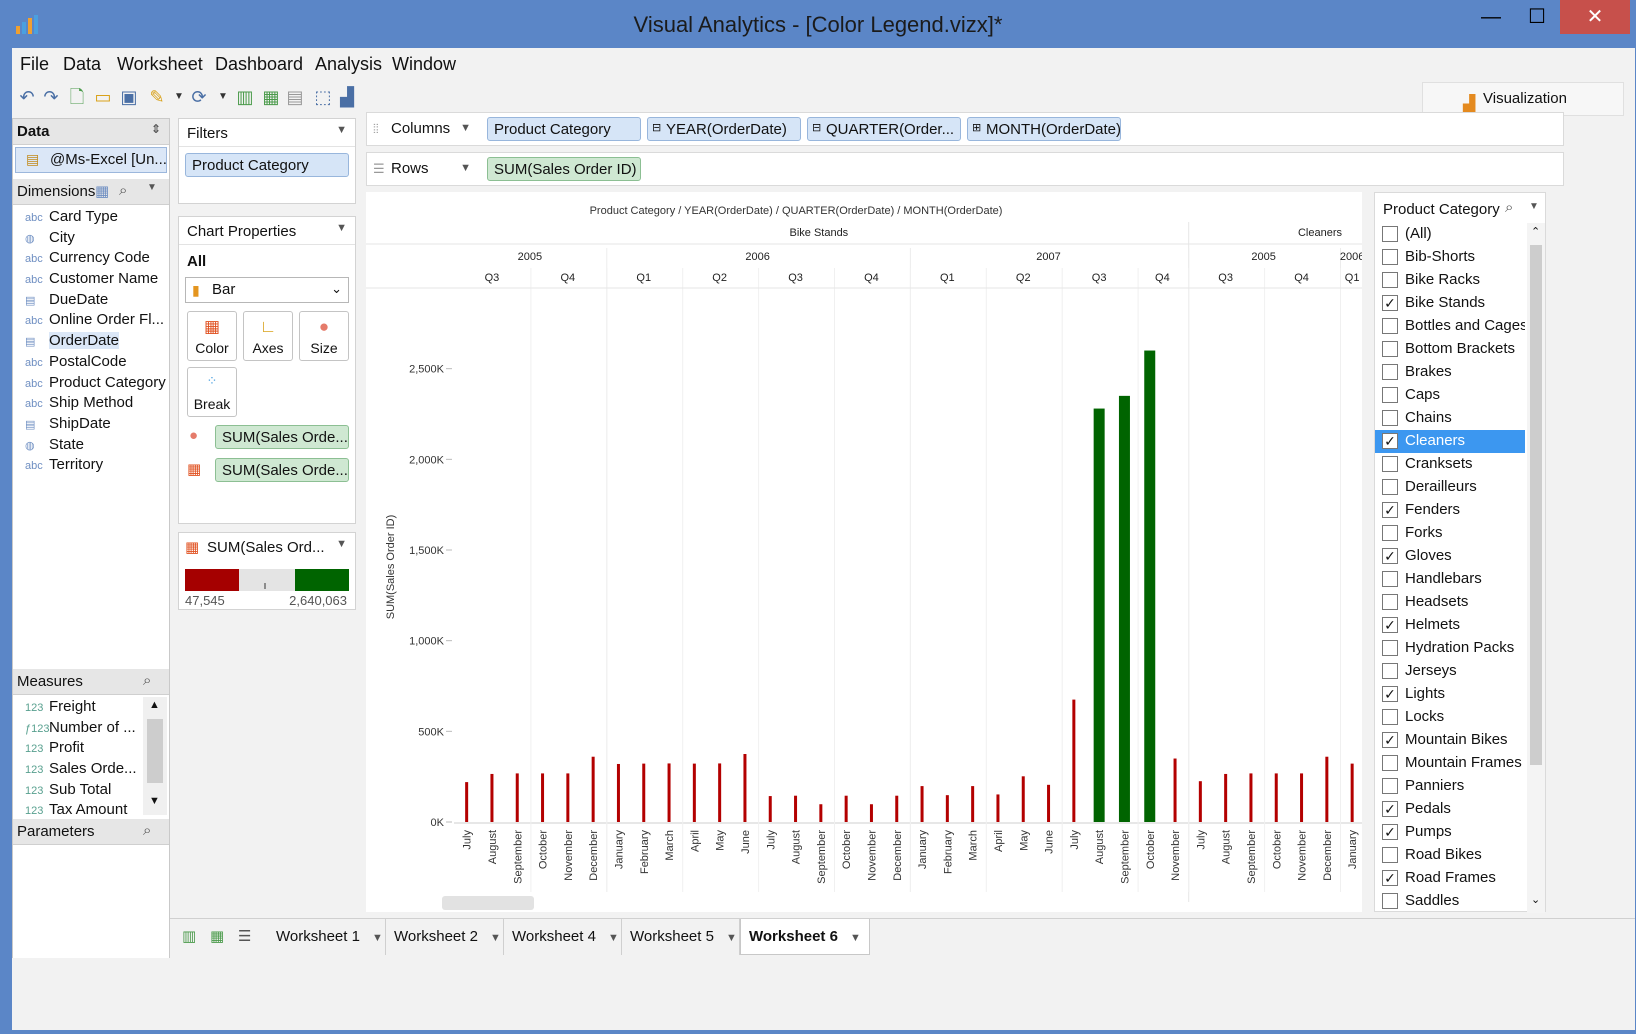  What do you see at coordinates (295, 97) in the screenshot?
I see `chart-icon: ▤` at bounding box center [295, 97].